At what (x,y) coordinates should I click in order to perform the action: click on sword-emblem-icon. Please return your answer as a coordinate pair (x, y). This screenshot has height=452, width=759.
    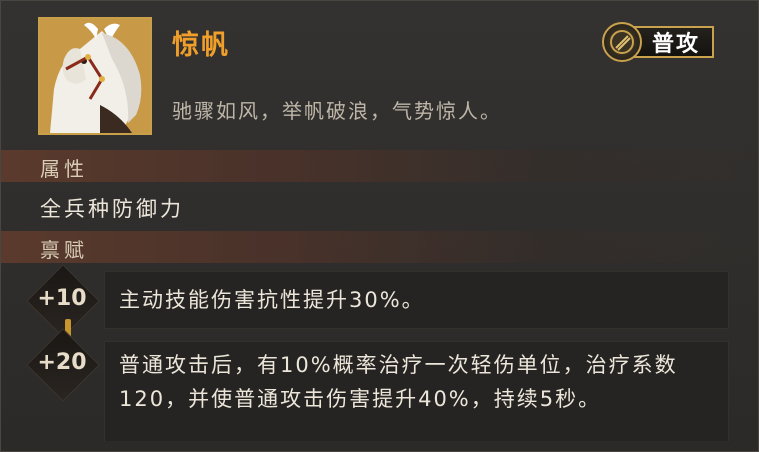
    Looking at the image, I should click on (622, 42).